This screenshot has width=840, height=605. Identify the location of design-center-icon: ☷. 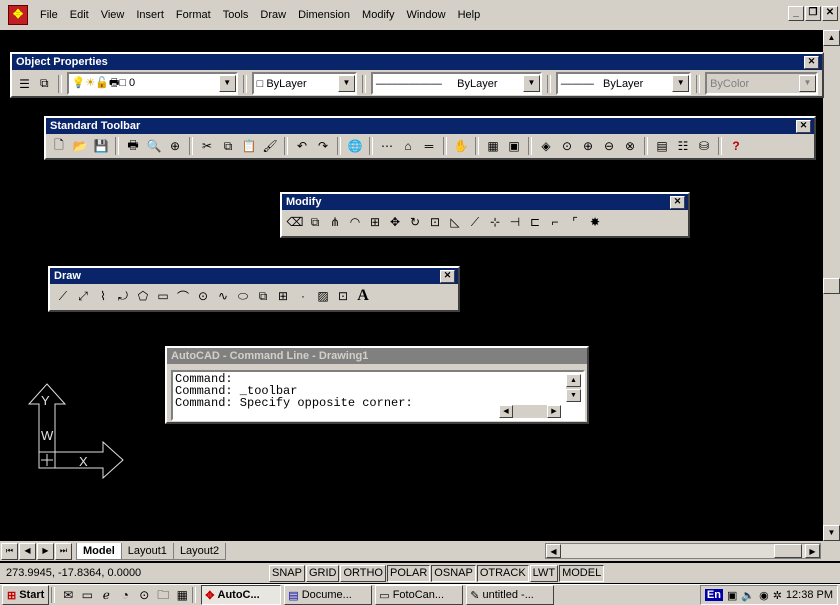
(683, 146).